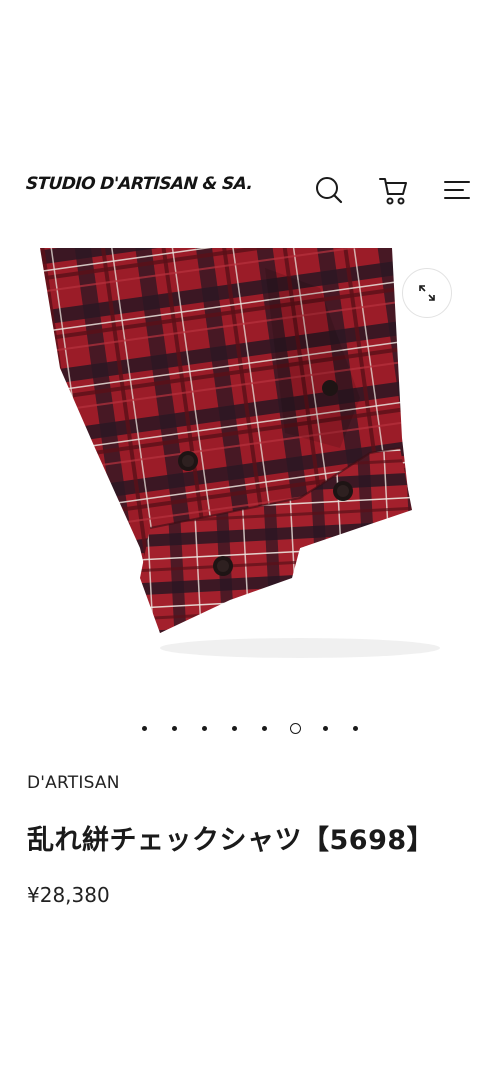 The image size is (500, 1080). I want to click on zoom-button, so click(427, 293).